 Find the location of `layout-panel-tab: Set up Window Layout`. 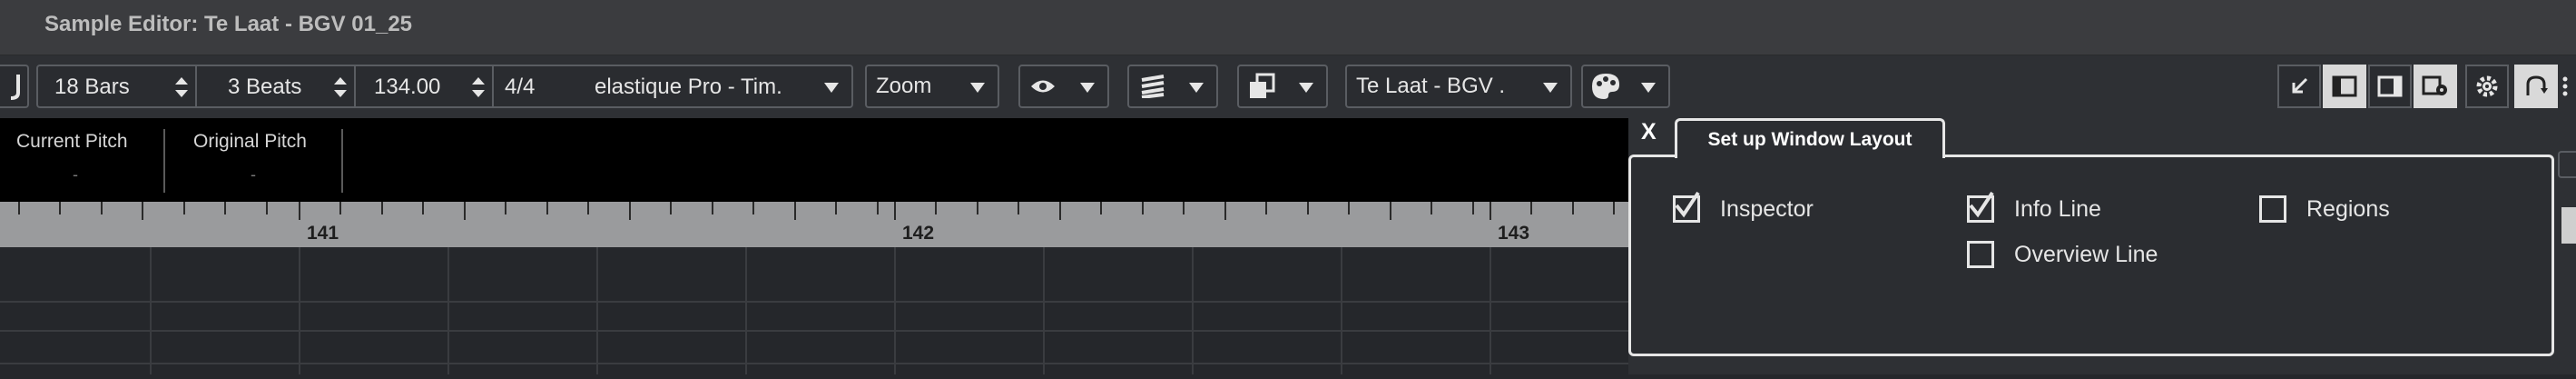

layout-panel-tab: Set up Window Layout is located at coordinates (1810, 138).